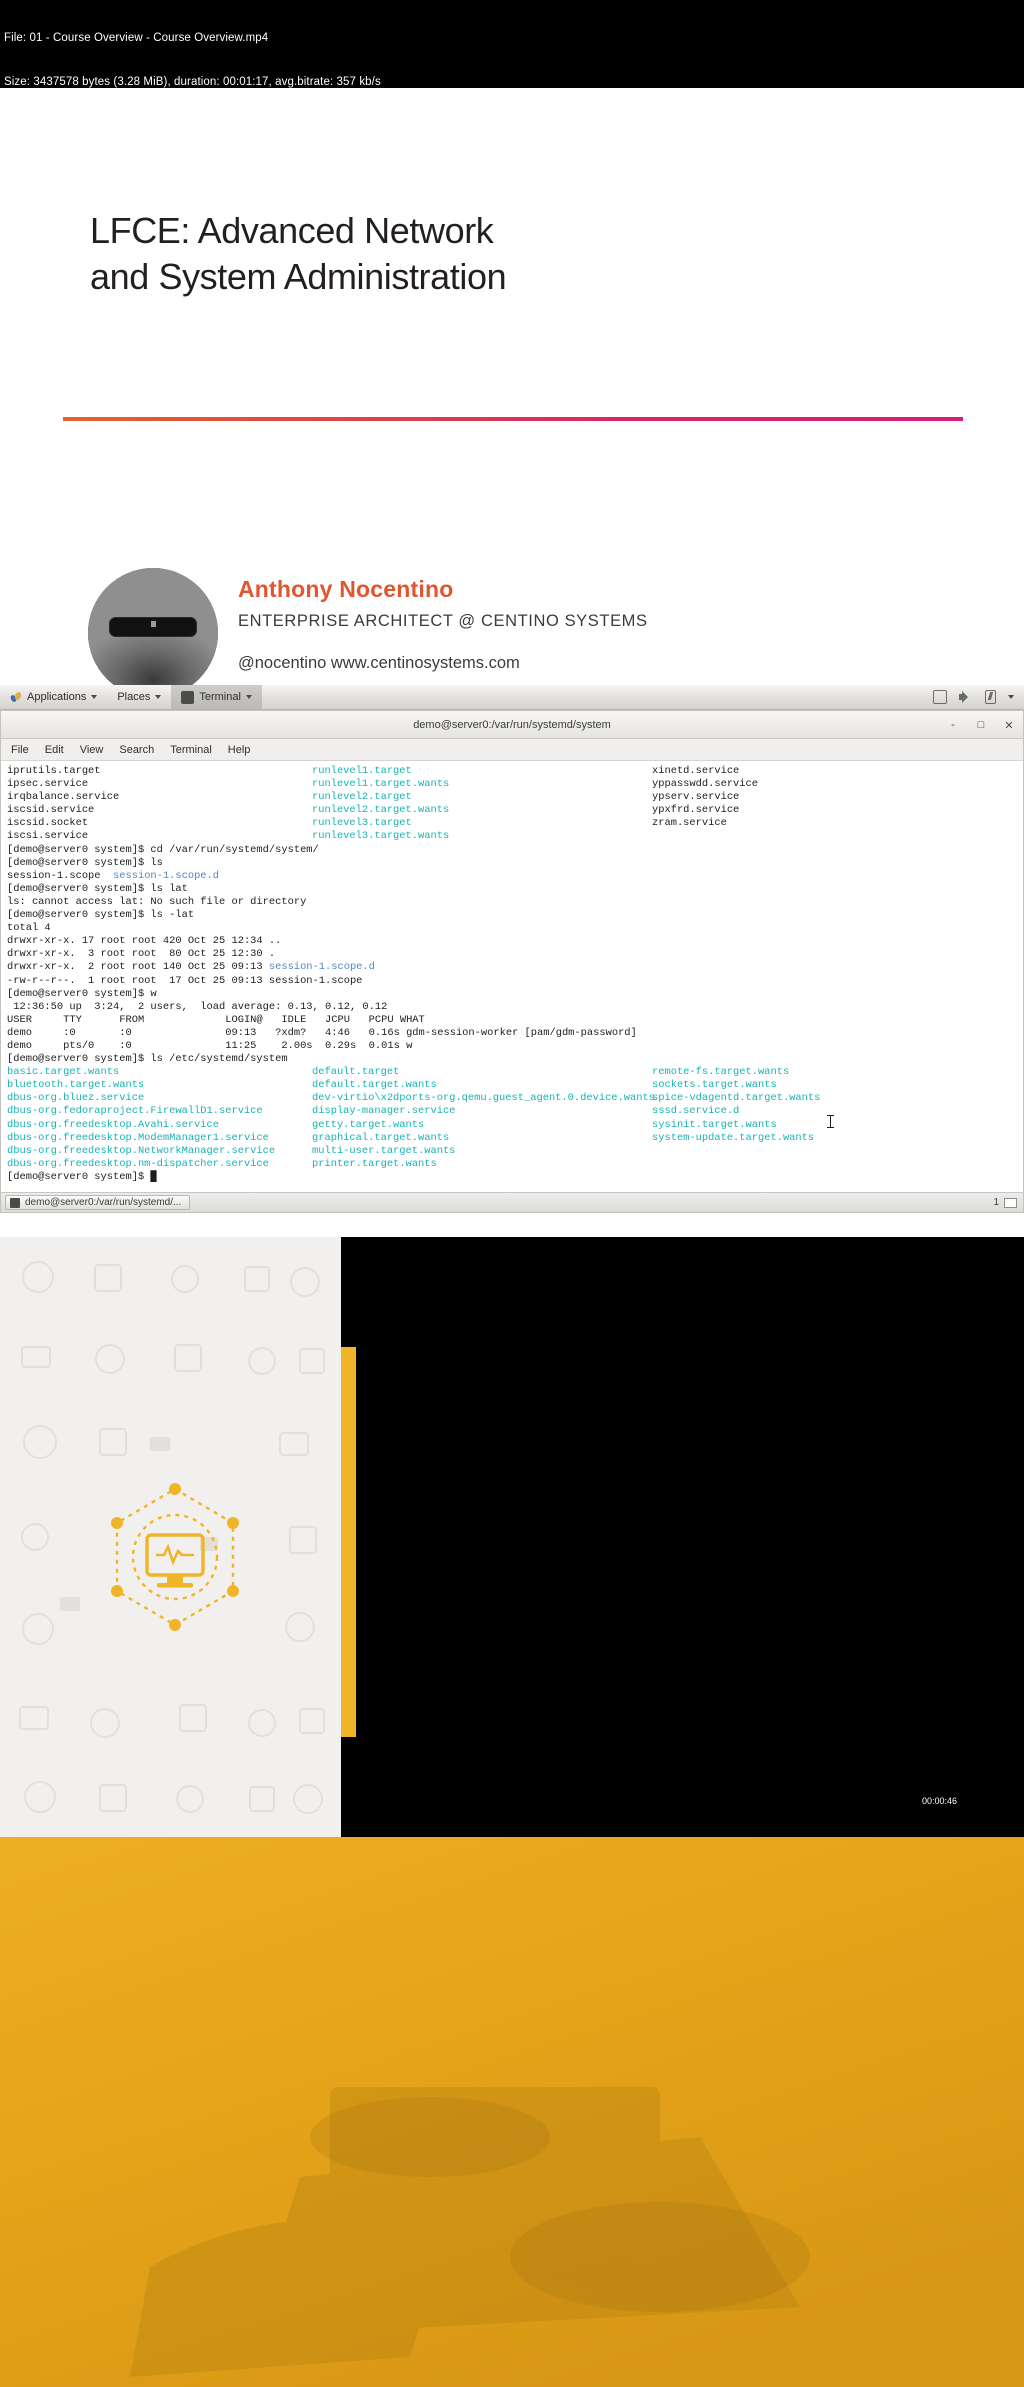  Describe the element at coordinates (57, 697) in the screenshot. I see `applications-label: Applications` at that location.